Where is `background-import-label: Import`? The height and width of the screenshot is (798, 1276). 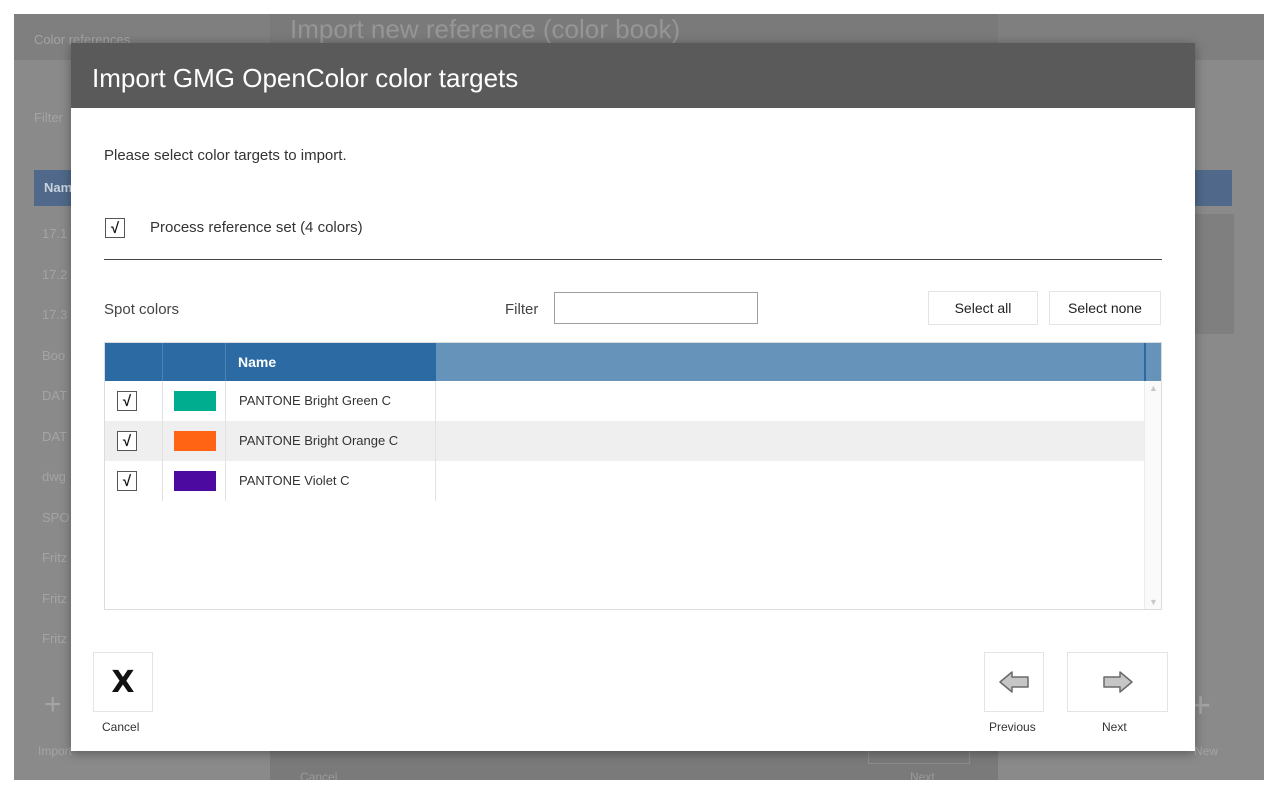
background-import-label: Import is located at coordinates (55, 751).